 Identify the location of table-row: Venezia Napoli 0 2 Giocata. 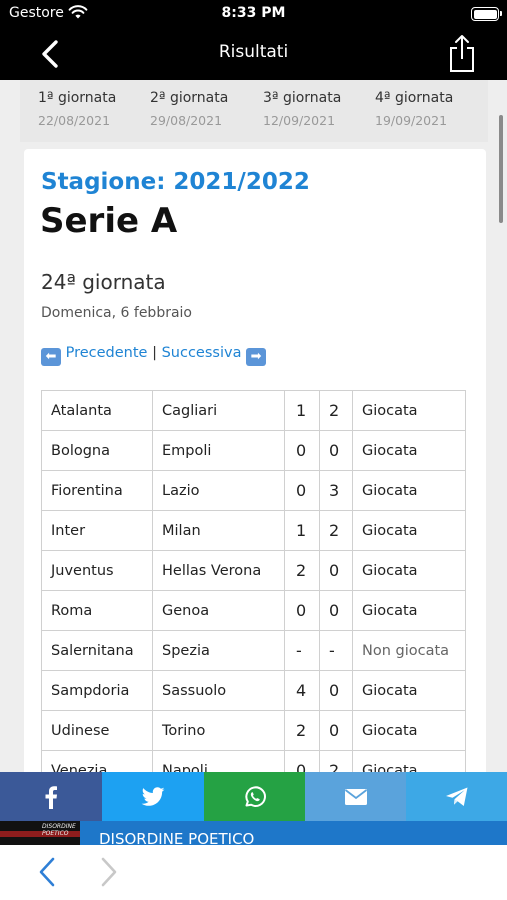
(253, 761).